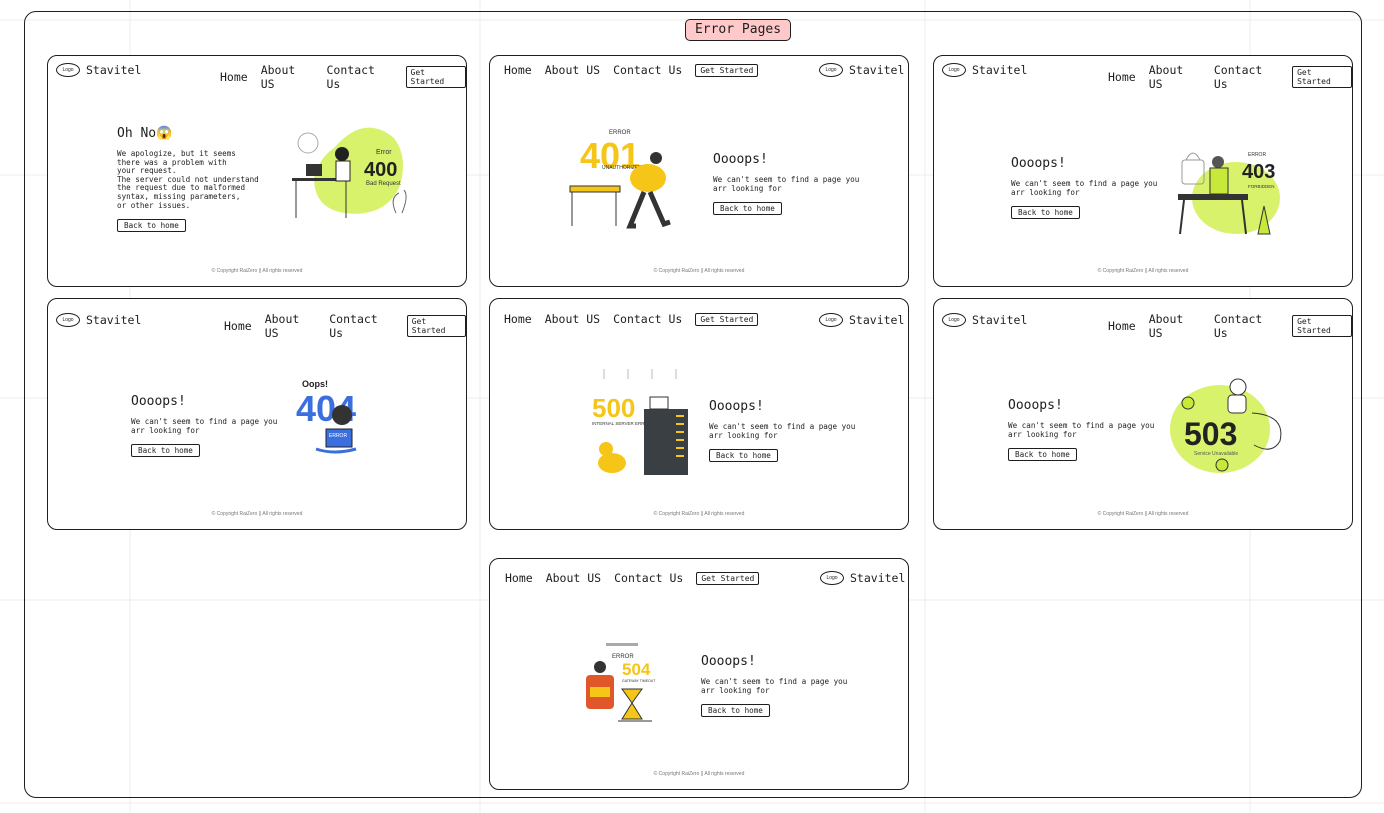 The width and height of the screenshot is (1384, 813). I want to click on art-code: 400, so click(380, 170).